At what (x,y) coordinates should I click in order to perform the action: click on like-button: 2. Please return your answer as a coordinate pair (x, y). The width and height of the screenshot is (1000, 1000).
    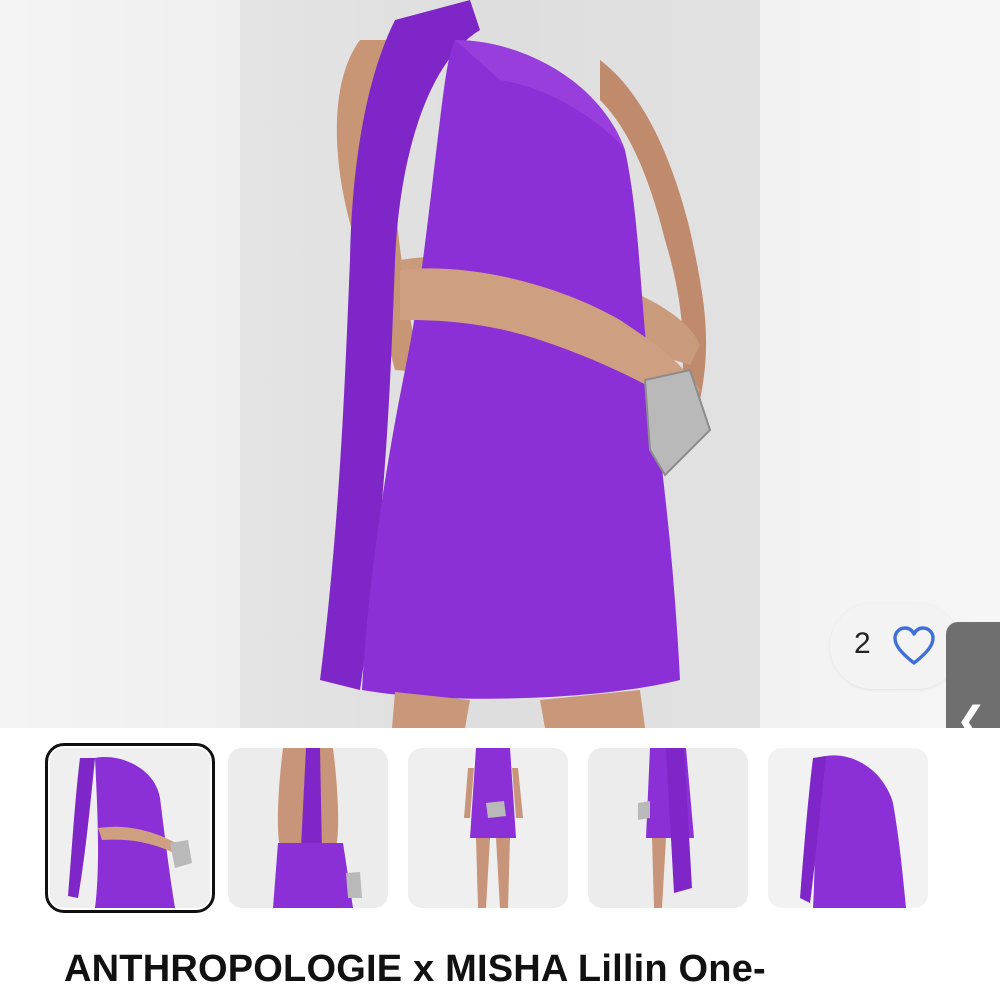
    Looking at the image, I should click on (895, 646).